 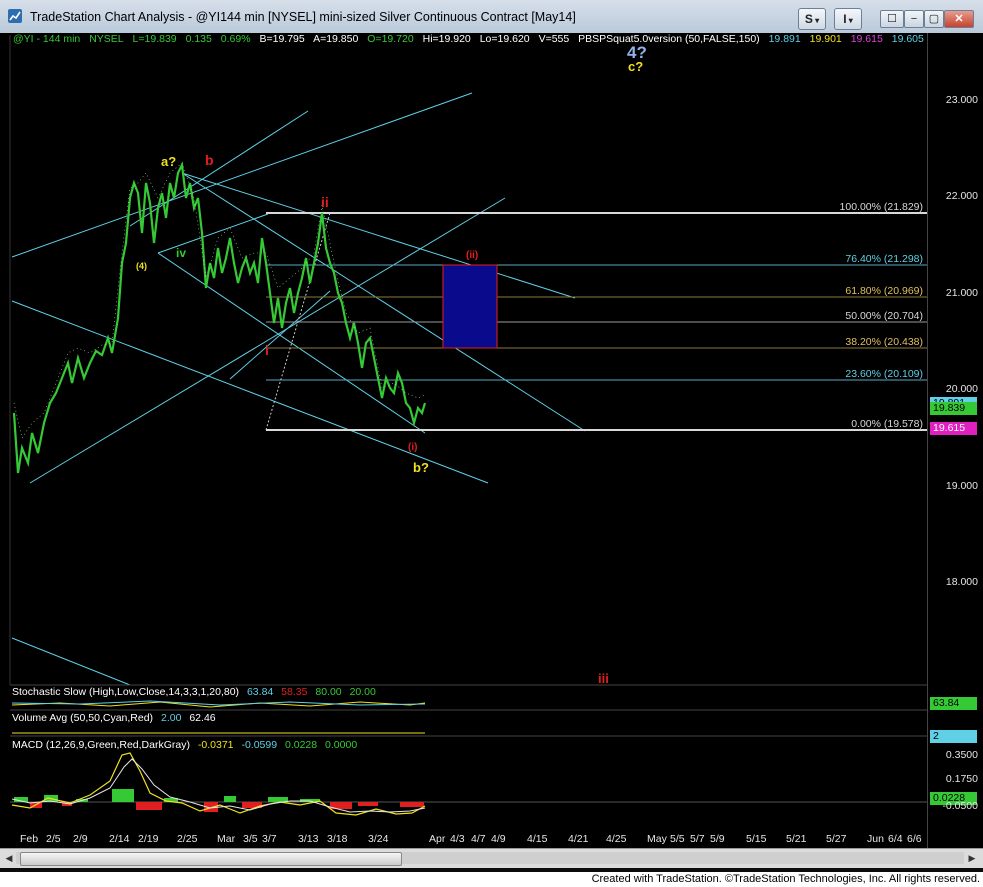 What do you see at coordinates (308, 839) in the screenshot?
I see `time-label: 3/13` at bounding box center [308, 839].